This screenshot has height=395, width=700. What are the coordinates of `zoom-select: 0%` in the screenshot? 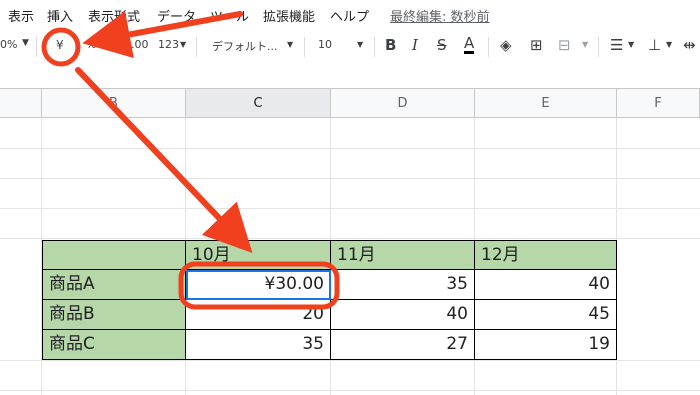 It's located at (8, 44).